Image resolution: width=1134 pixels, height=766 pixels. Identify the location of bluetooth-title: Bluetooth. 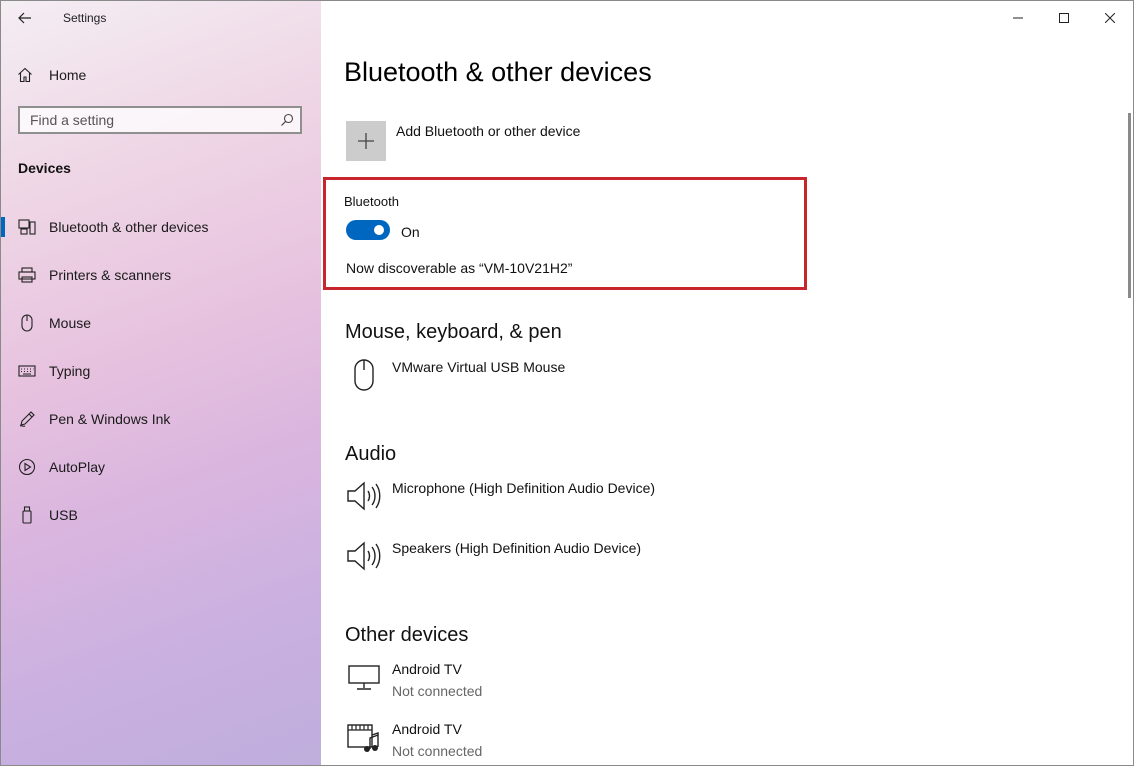
(371, 201).